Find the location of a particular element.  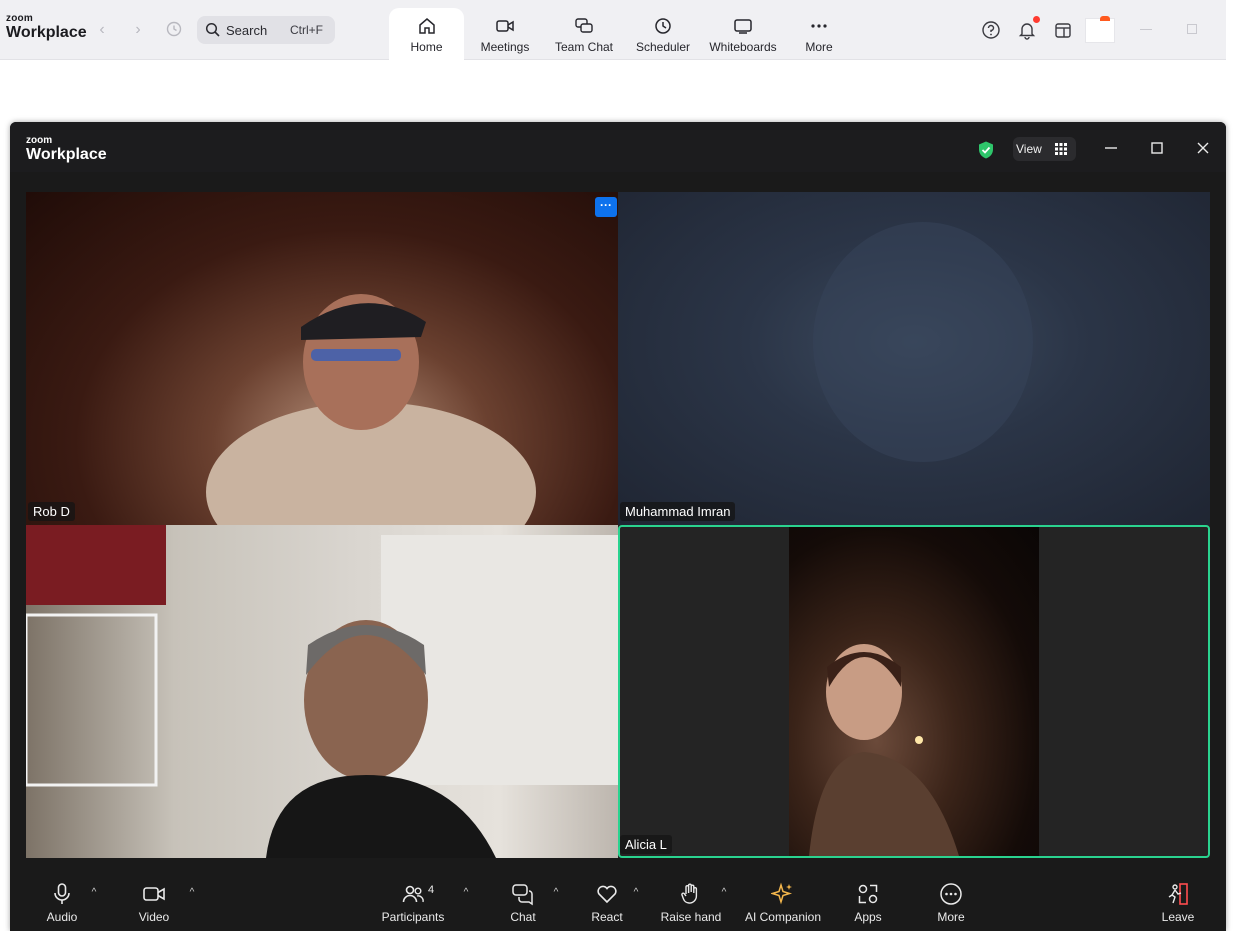

apps-button: Apps is located at coordinates (868, 903).